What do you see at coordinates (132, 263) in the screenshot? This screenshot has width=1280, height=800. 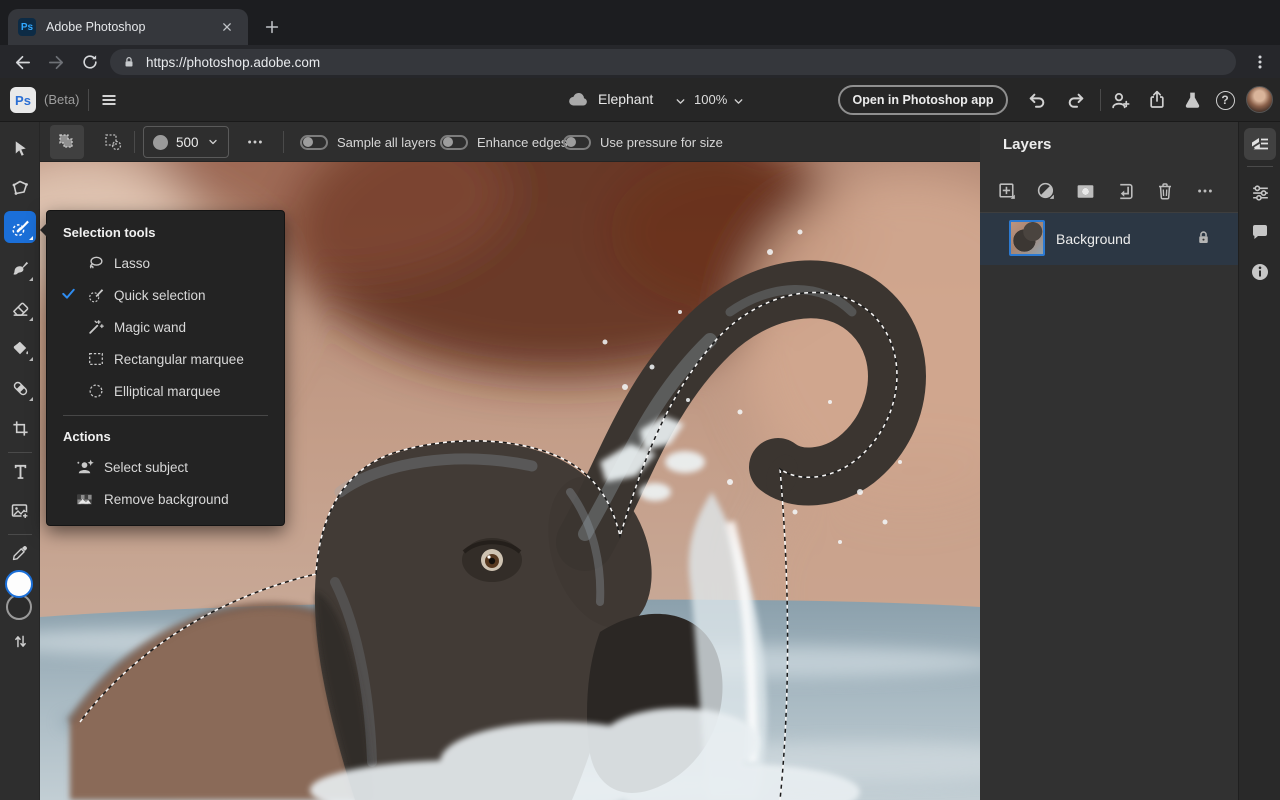 I see `menu-item-label: Lasso` at bounding box center [132, 263].